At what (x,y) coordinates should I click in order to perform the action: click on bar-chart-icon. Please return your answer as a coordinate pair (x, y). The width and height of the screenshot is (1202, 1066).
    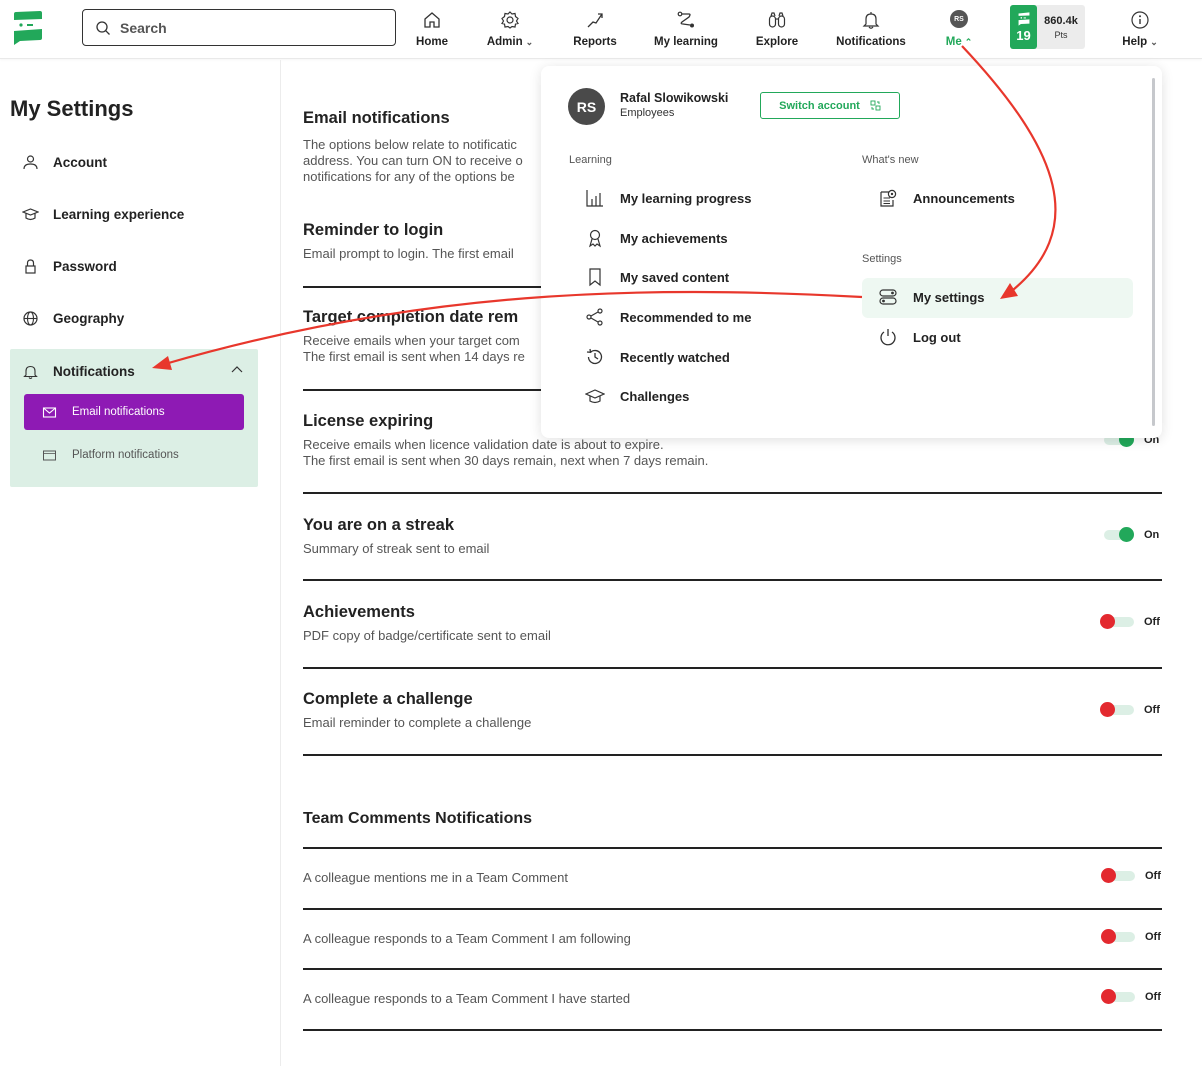
    Looking at the image, I should click on (594, 198).